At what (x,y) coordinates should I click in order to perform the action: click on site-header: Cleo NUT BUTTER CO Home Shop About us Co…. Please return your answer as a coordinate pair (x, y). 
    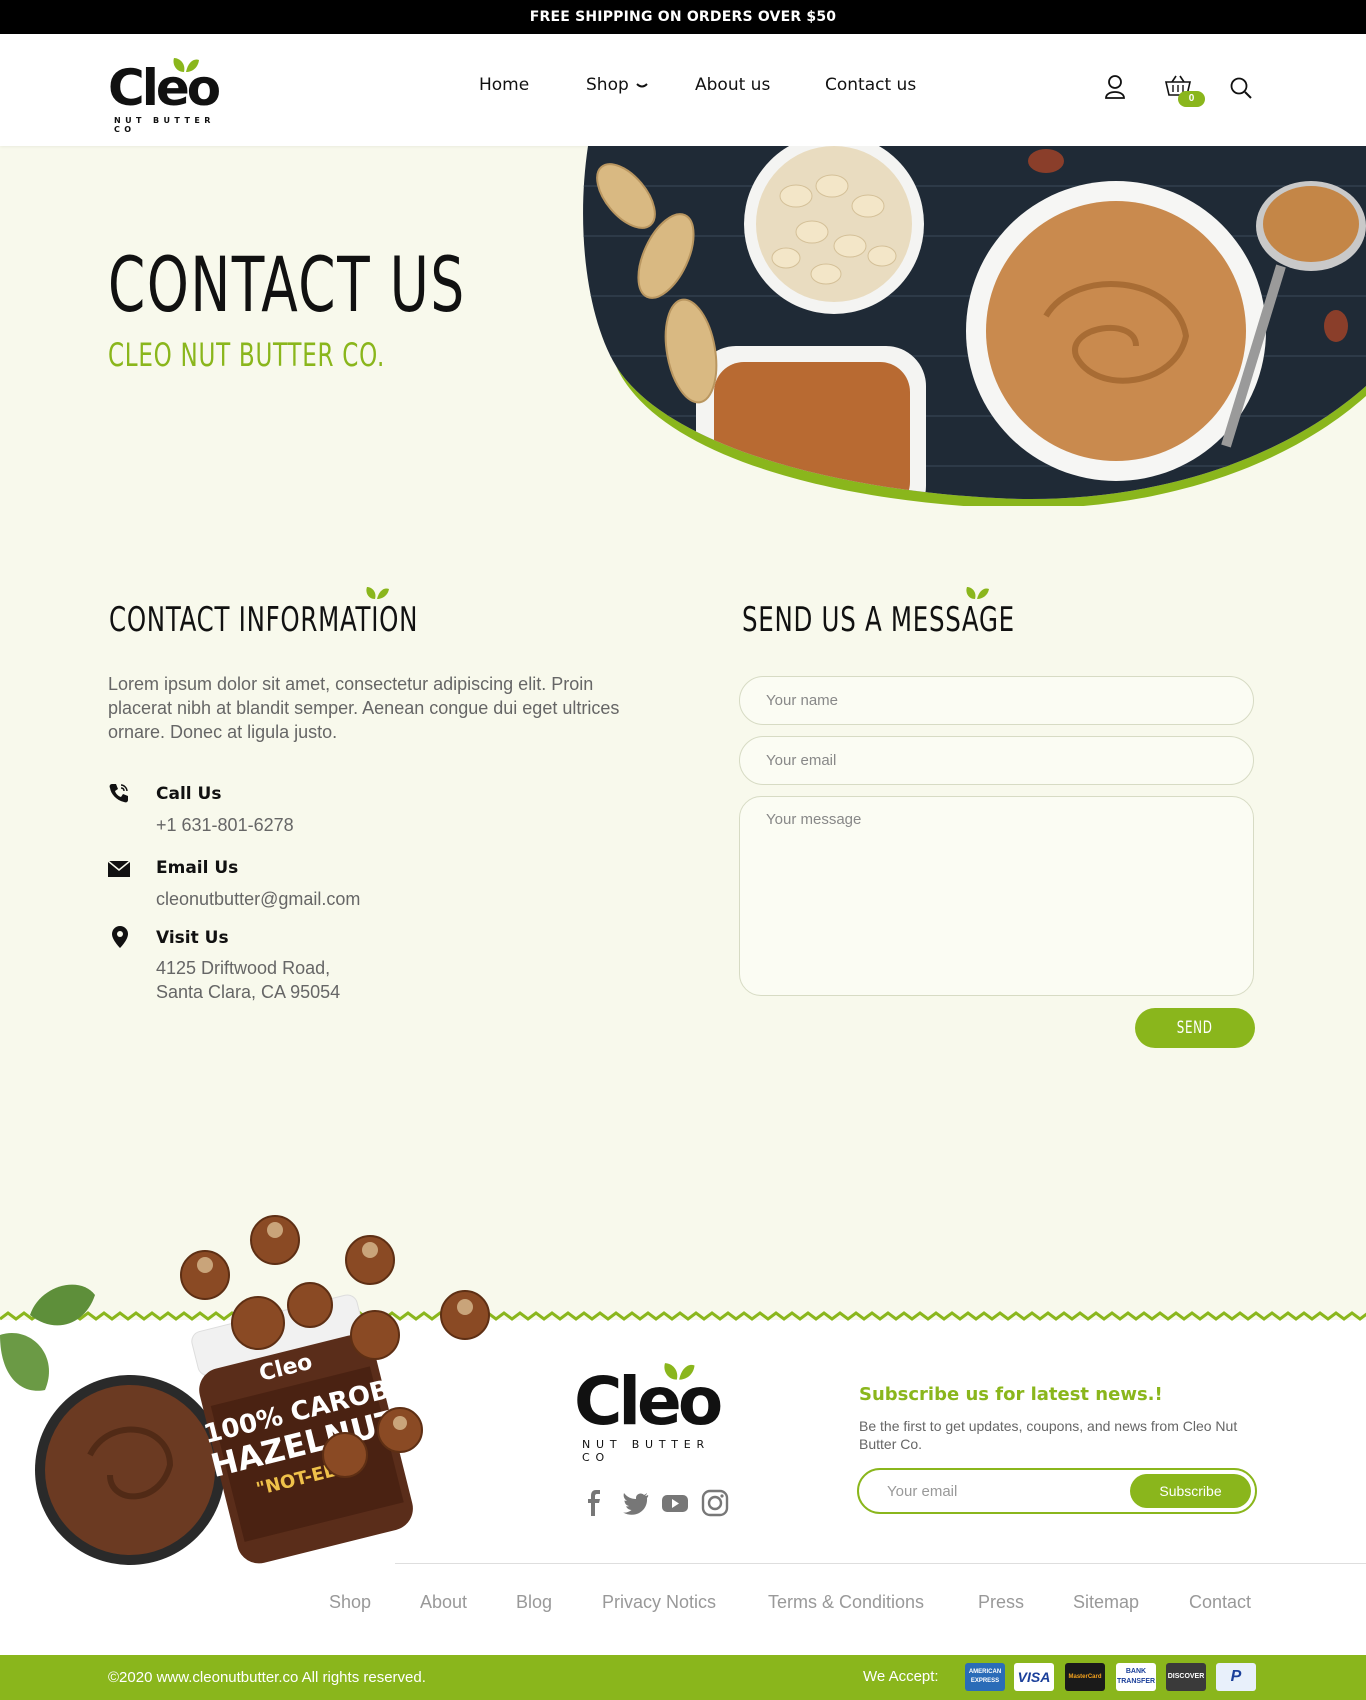
    Looking at the image, I should click on (683, 90).